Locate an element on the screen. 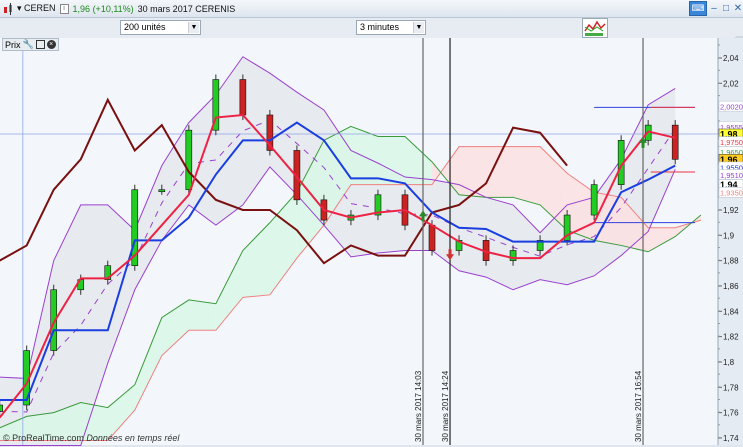  keyboard-icon: ⌨ is located at coordinates (698, 8).